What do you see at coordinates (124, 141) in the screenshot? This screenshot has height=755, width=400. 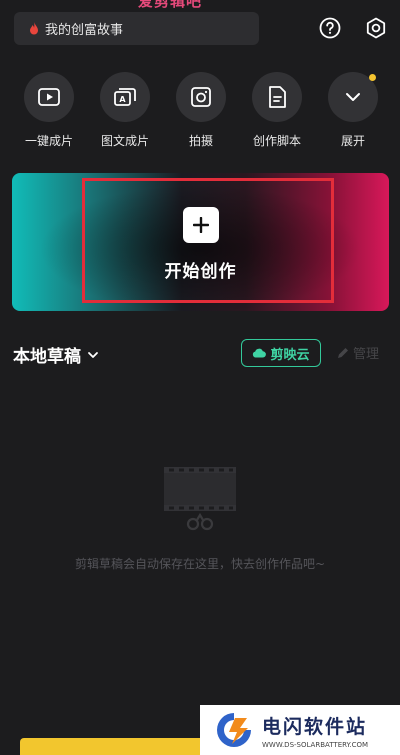 I see `tool-label: 图文成片` at bounding box center [124, 141].